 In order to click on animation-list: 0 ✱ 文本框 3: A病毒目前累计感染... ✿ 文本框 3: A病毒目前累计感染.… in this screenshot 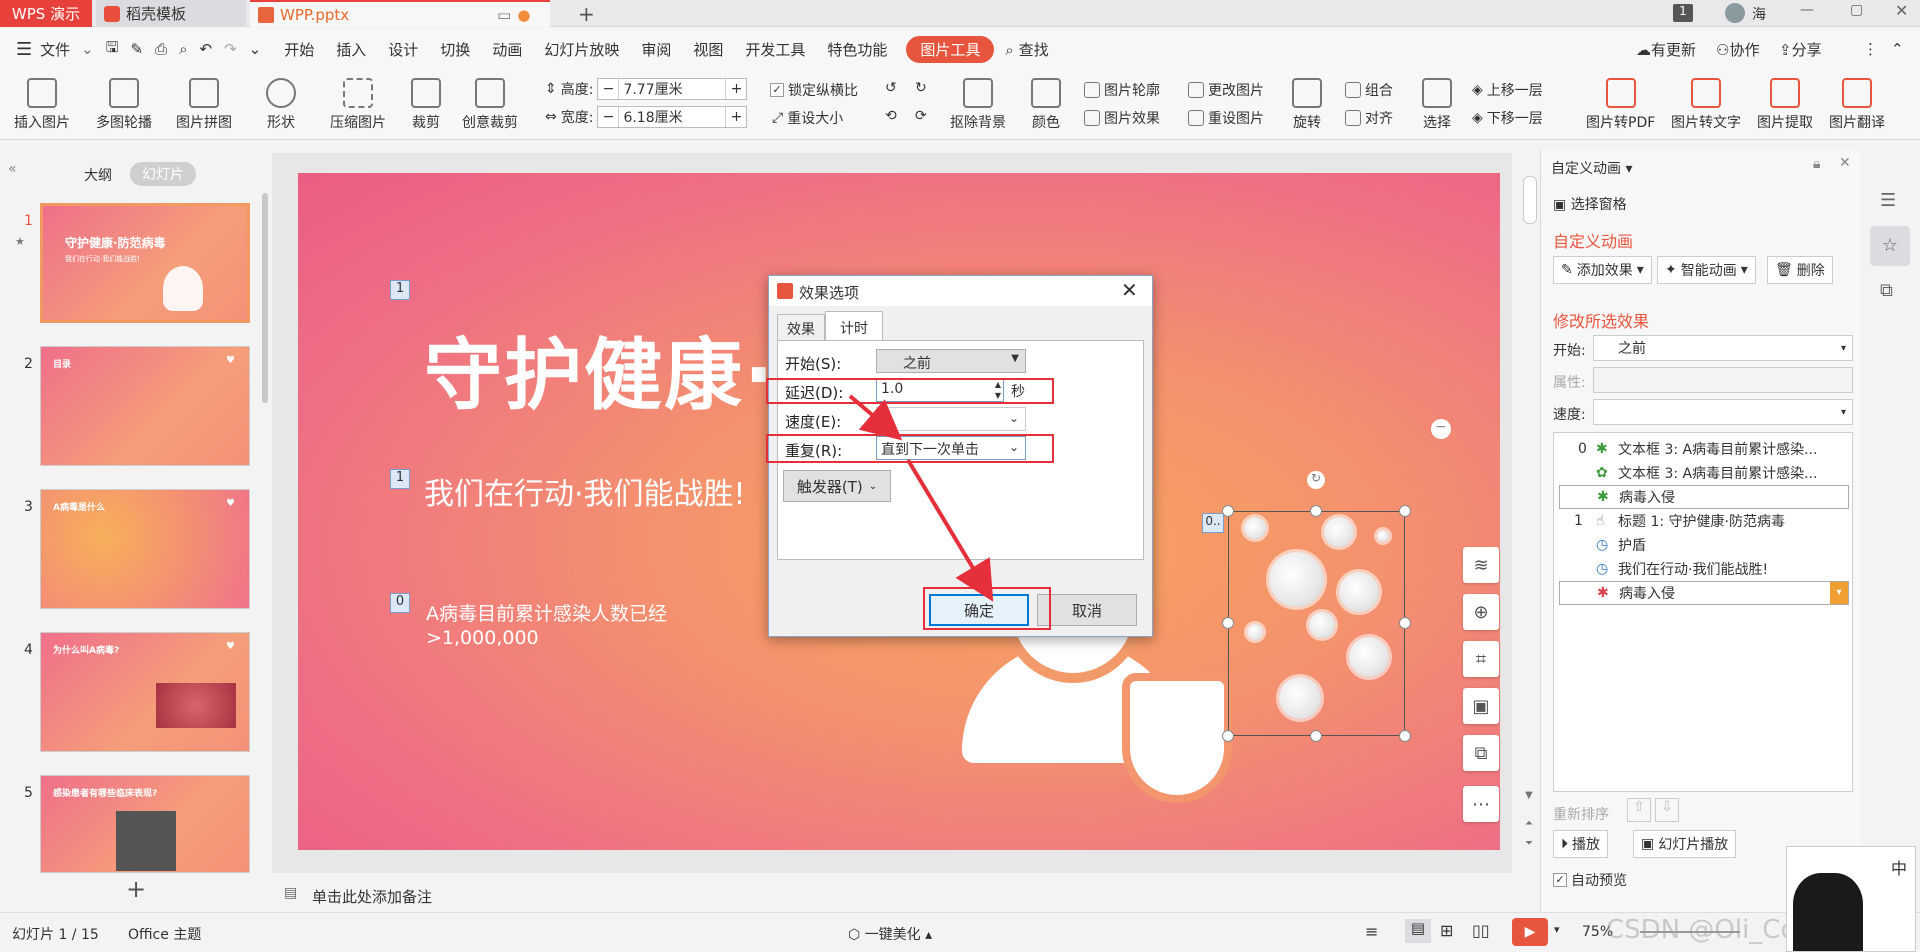, I will do `click(1703, 612)`.